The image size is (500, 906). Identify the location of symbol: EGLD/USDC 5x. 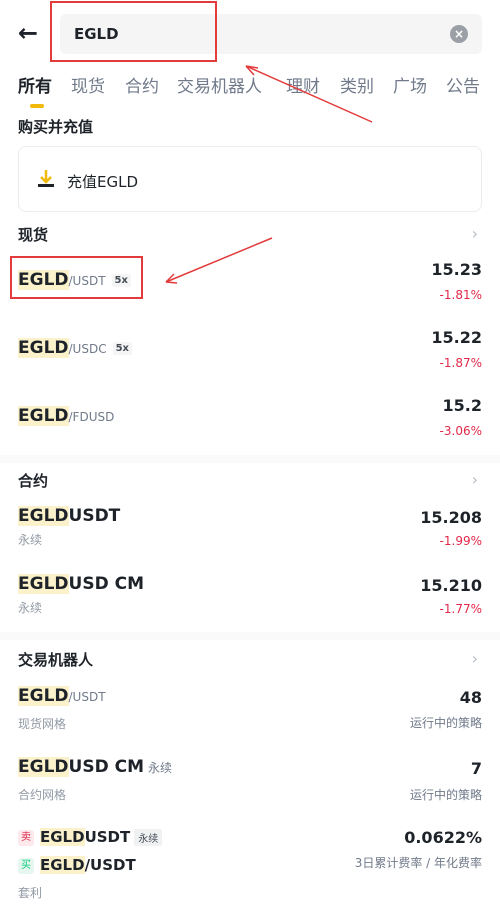
(75, 348).